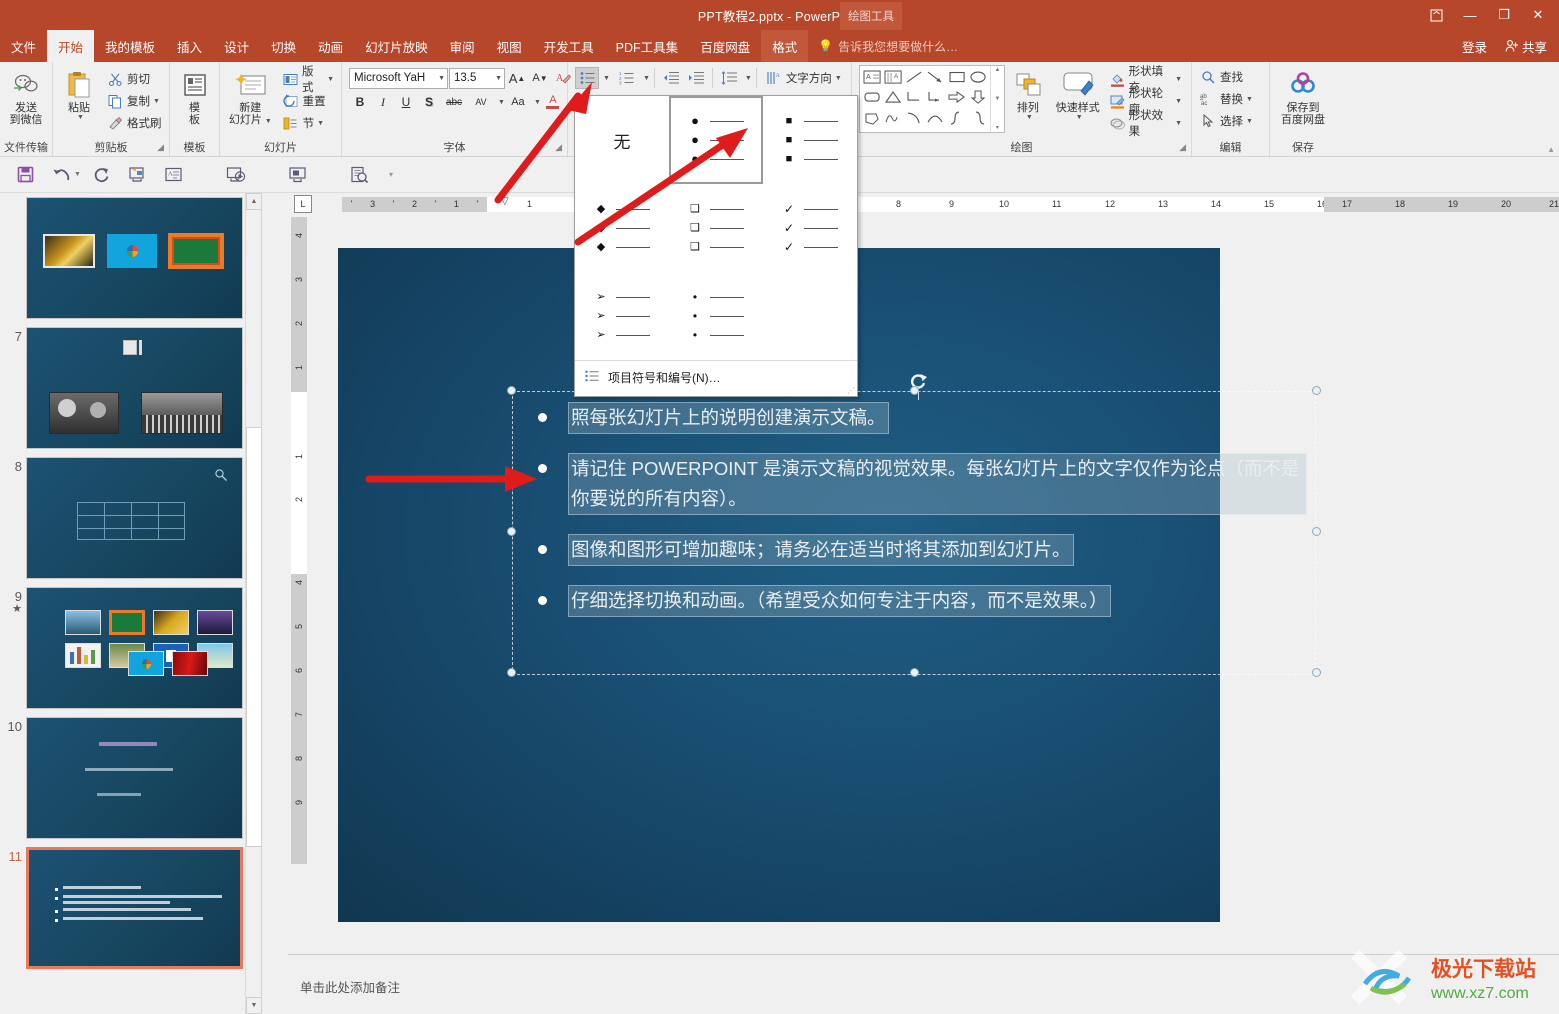 The width and height of the screenshot is (1559, 1014). Describe the element at coordinates (71, 46) in the screenshot. I see `tab-home: 开始` at that location.